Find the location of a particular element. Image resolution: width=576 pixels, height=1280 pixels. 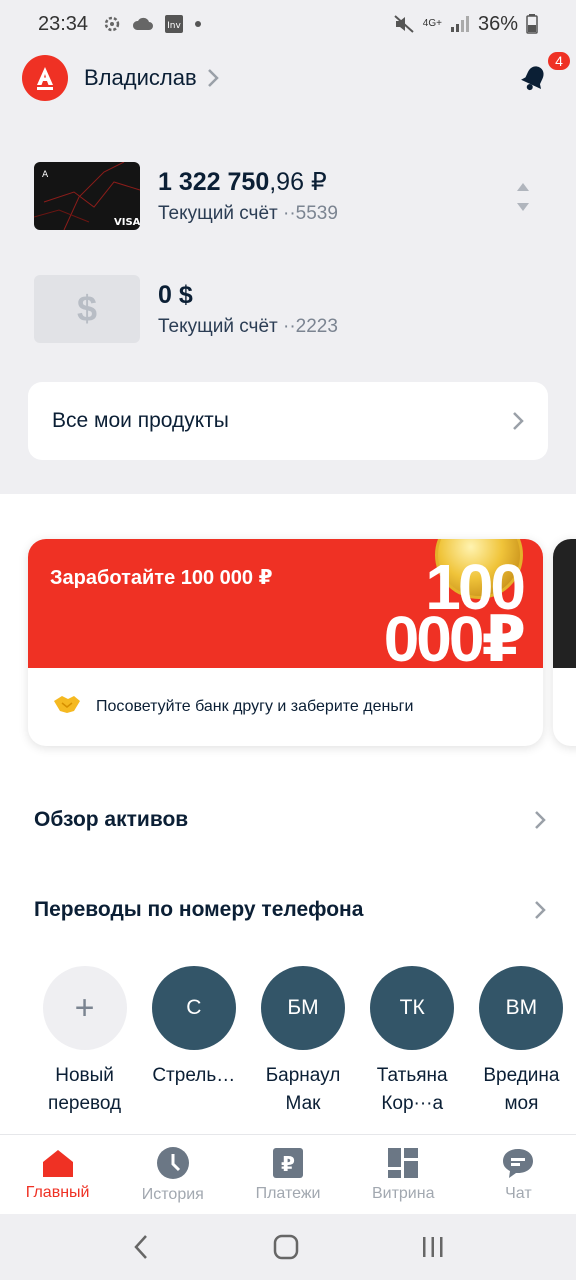

svg-text: A is located at coordinates (45, 175).